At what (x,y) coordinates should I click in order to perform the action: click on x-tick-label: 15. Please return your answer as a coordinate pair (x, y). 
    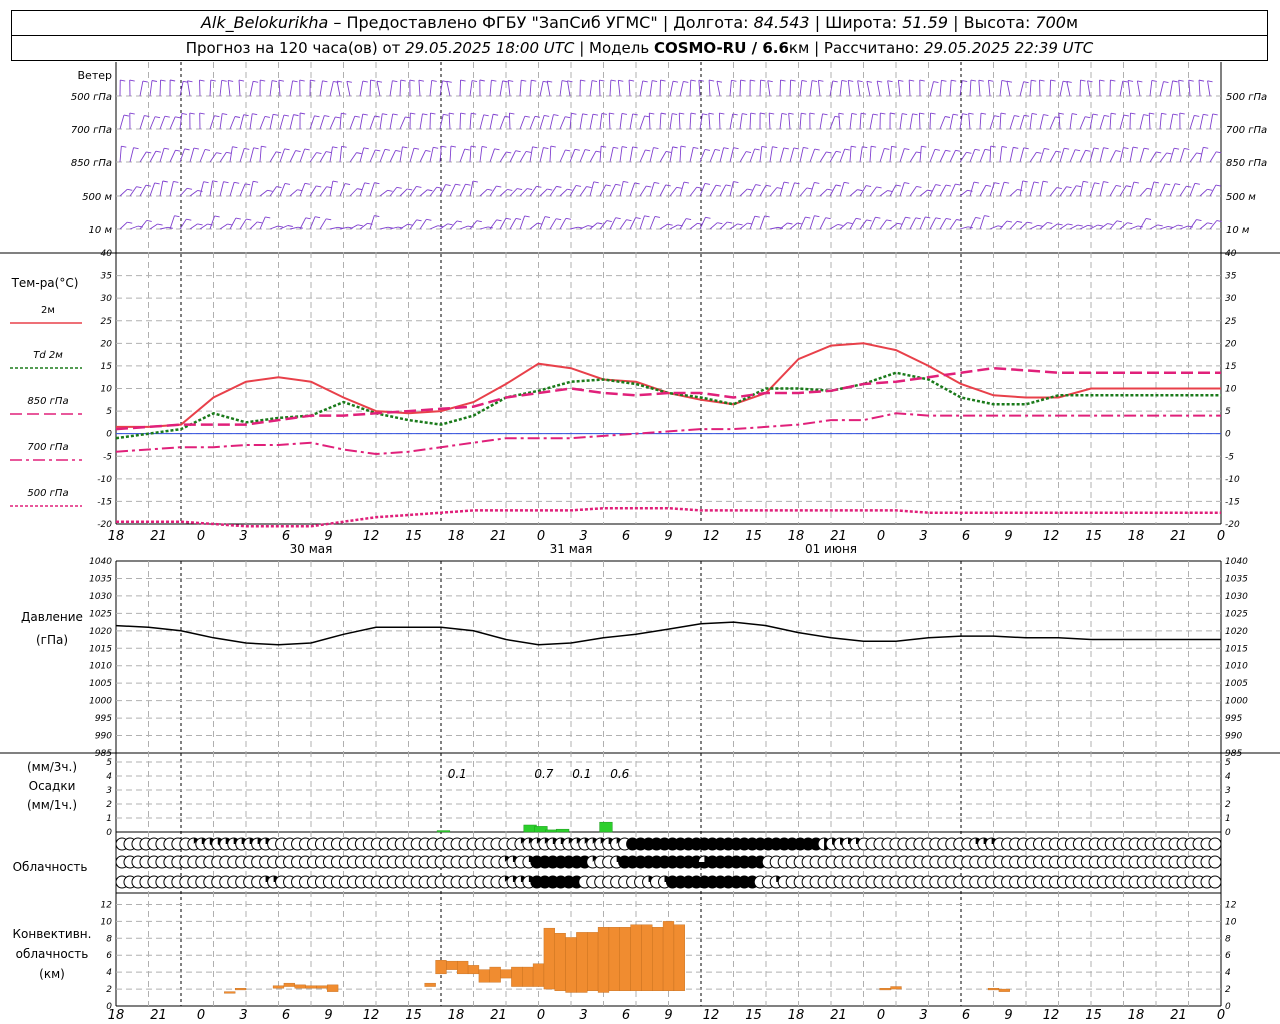
    Looking at the image, I should click on (753, 536).